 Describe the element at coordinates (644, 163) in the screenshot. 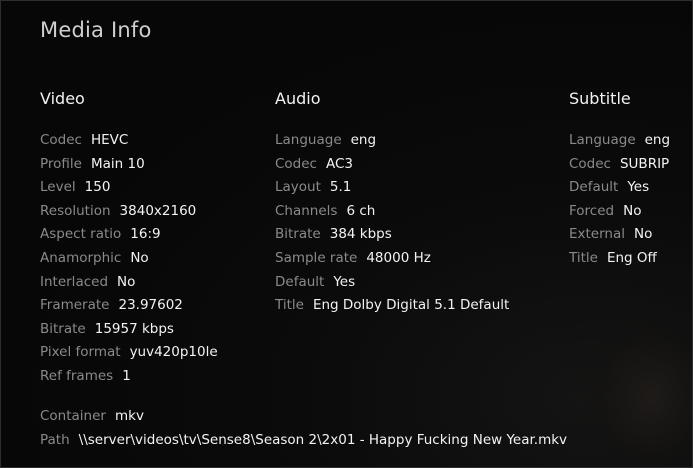

I see `field-value: SUBRIP` at that location.